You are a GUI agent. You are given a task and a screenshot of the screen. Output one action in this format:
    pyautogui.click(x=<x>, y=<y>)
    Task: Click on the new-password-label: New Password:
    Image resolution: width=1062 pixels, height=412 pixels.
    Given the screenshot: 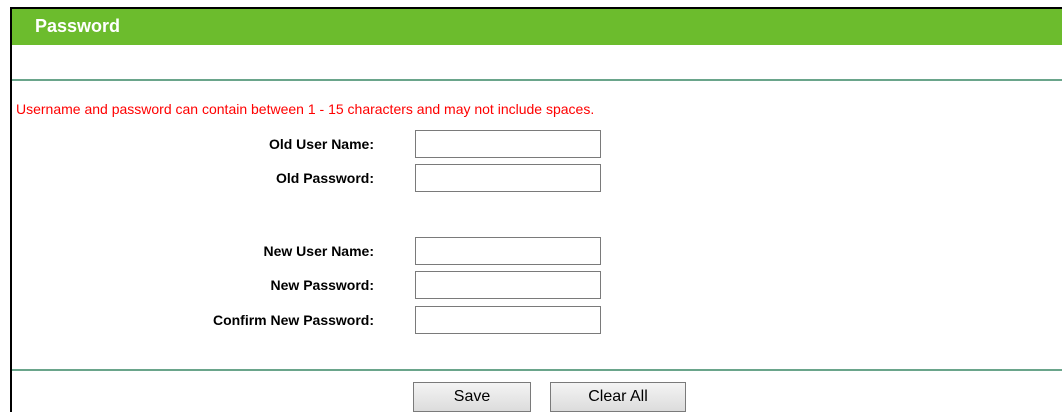 What is the action you would take?
    pyautogui.click(x=322, y=285)
    